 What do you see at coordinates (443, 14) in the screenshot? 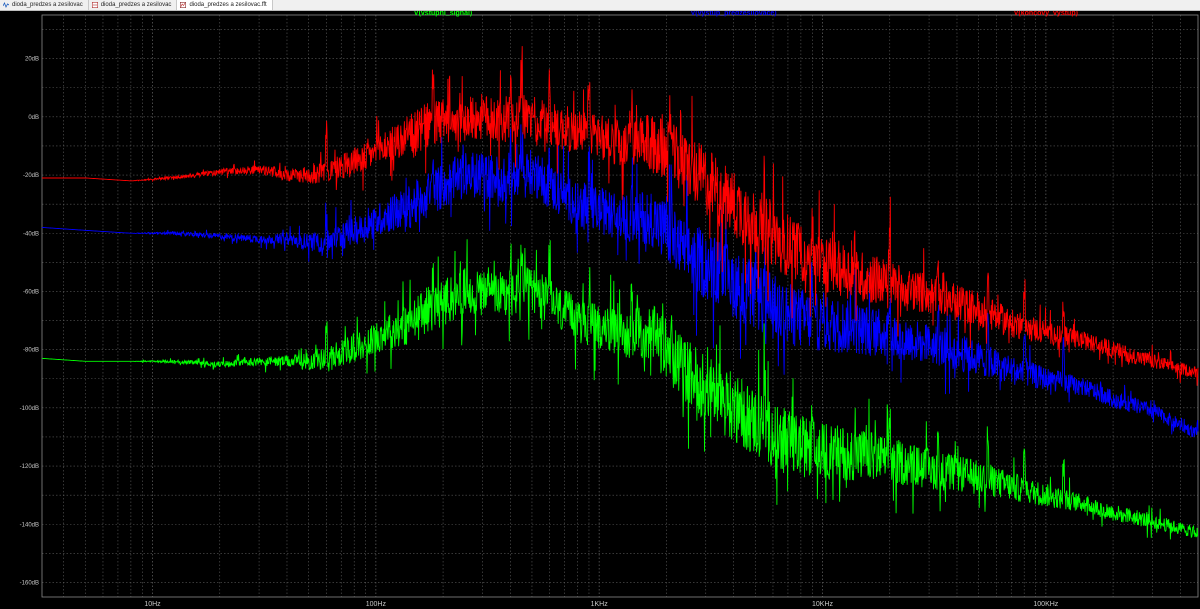
I see `trace-name-1: V(vstupni_signal)` at bounding box center [443, 14].